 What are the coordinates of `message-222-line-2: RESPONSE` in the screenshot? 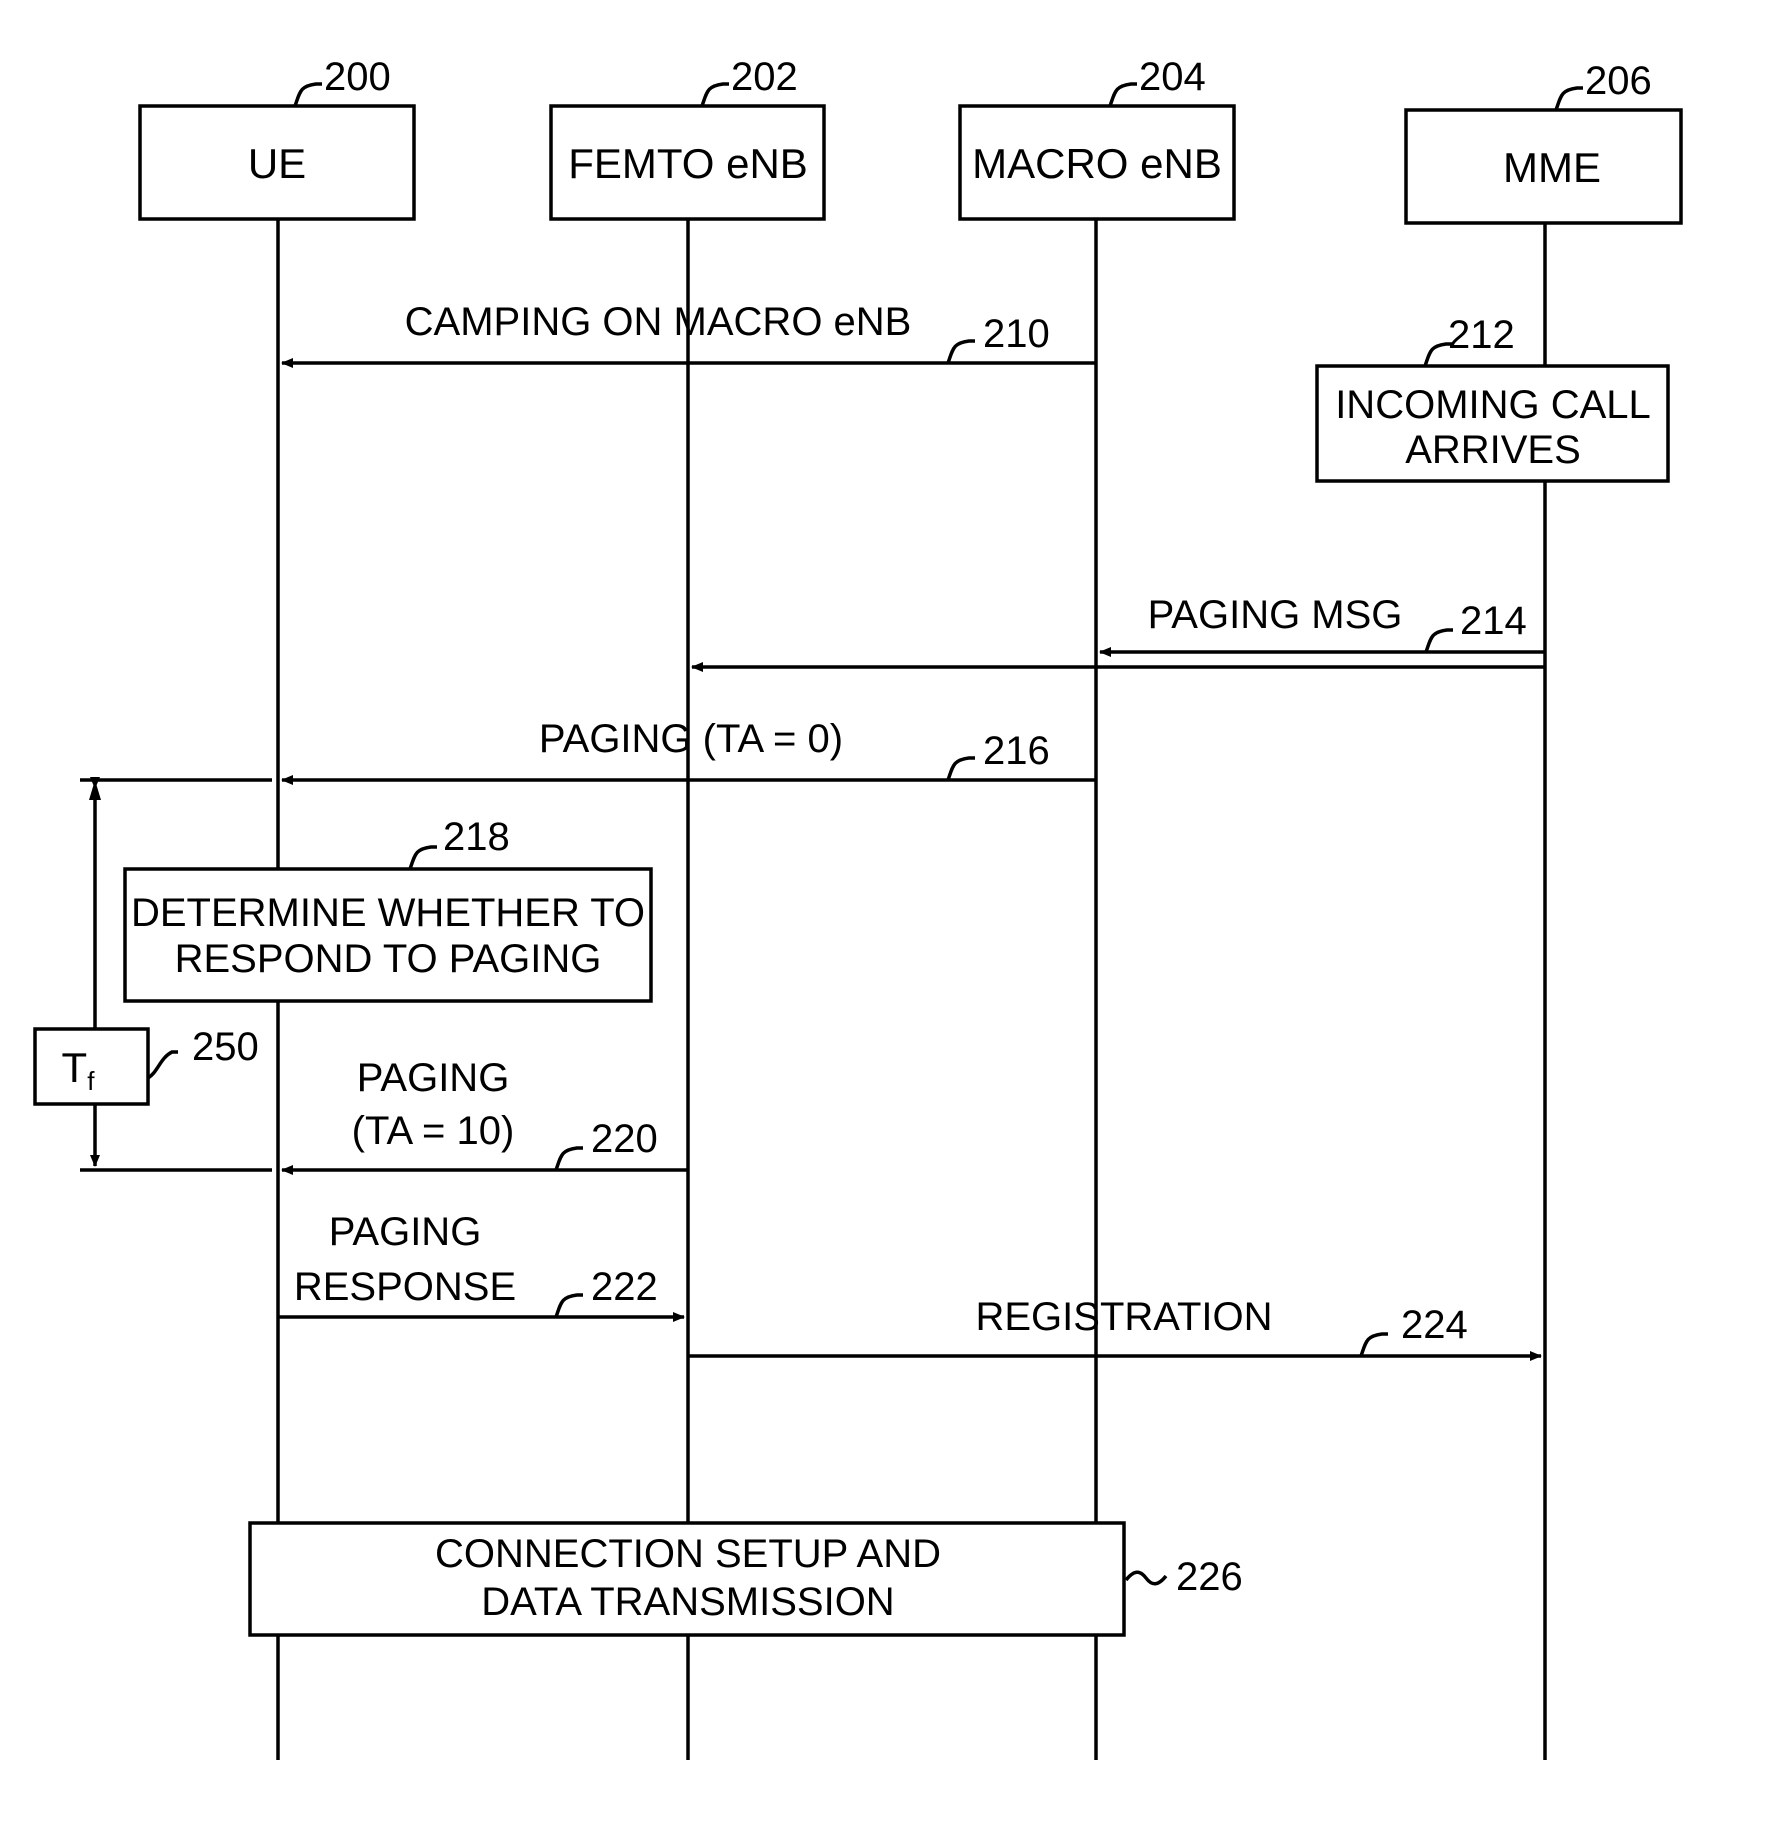 It's located at (405, 1287).